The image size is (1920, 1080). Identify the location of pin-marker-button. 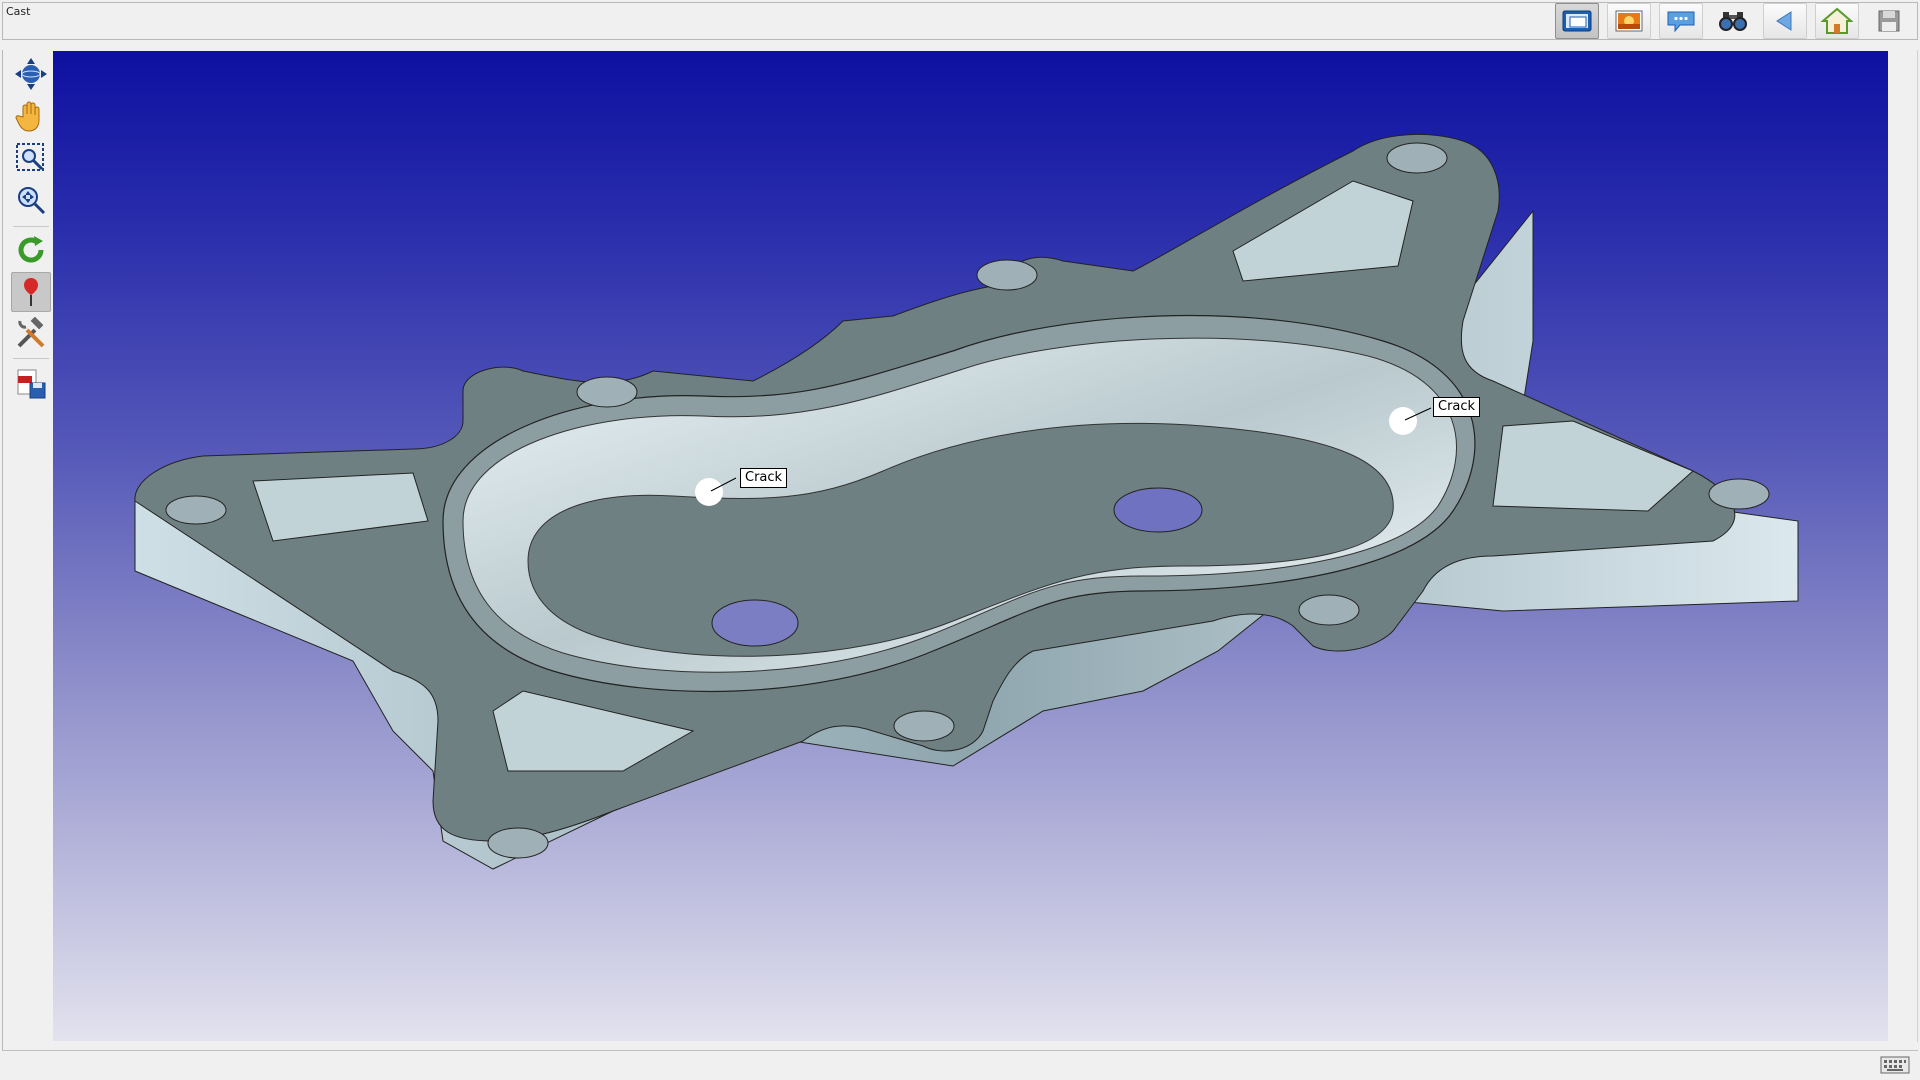
(31, 292).